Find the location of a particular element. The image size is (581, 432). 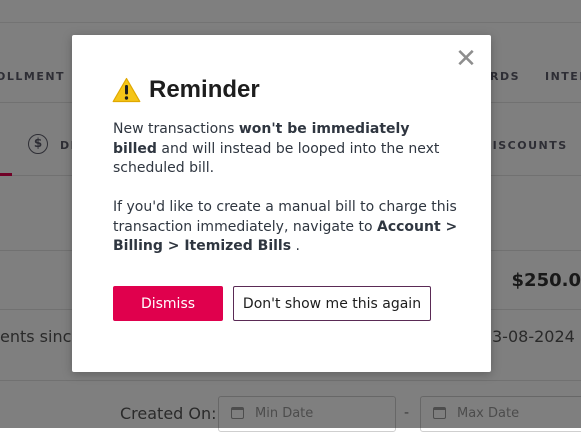

paragraph-1-pre: New transactions is located at coordinates (176, 129).